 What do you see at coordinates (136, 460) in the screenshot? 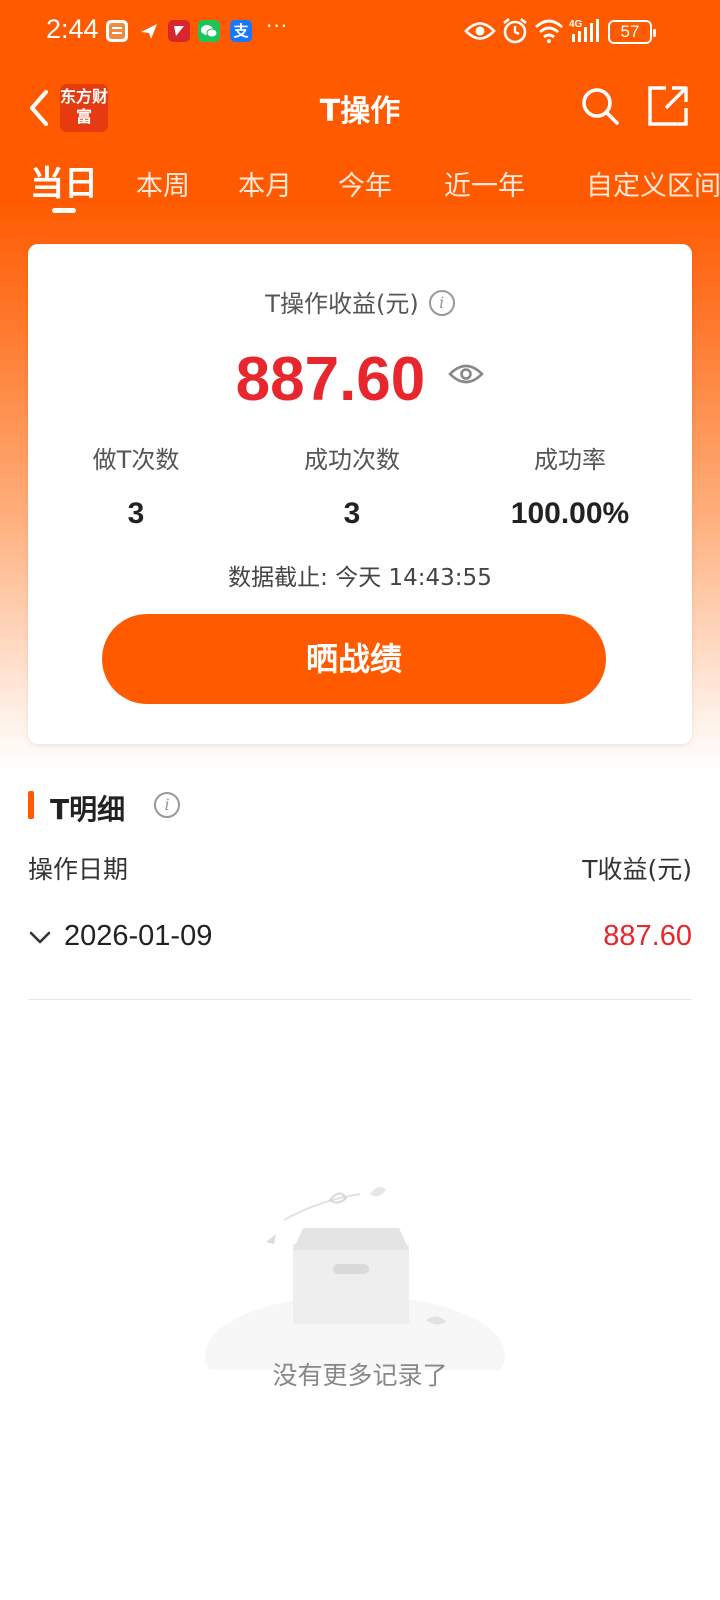
I see `stat-label: 做T次数` at bounding box center [136, 460].